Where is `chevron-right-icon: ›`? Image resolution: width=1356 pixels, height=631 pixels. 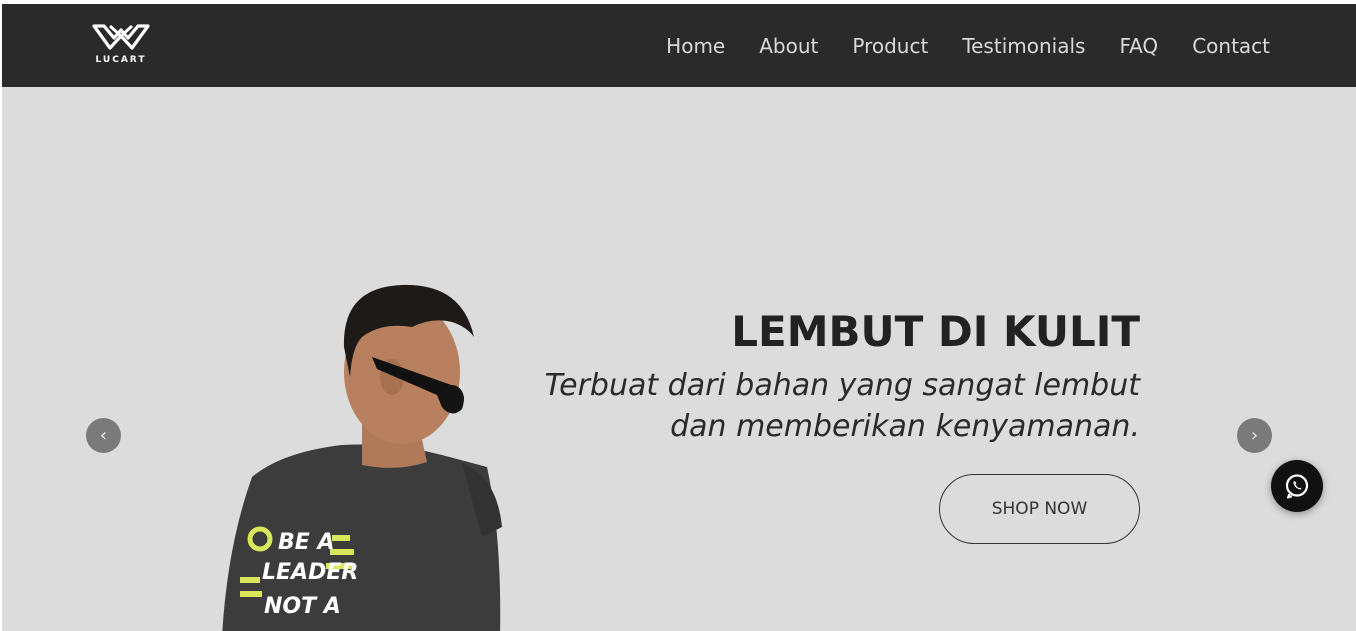 chevron-right-icon: › is located at coordinates (1254, 435).